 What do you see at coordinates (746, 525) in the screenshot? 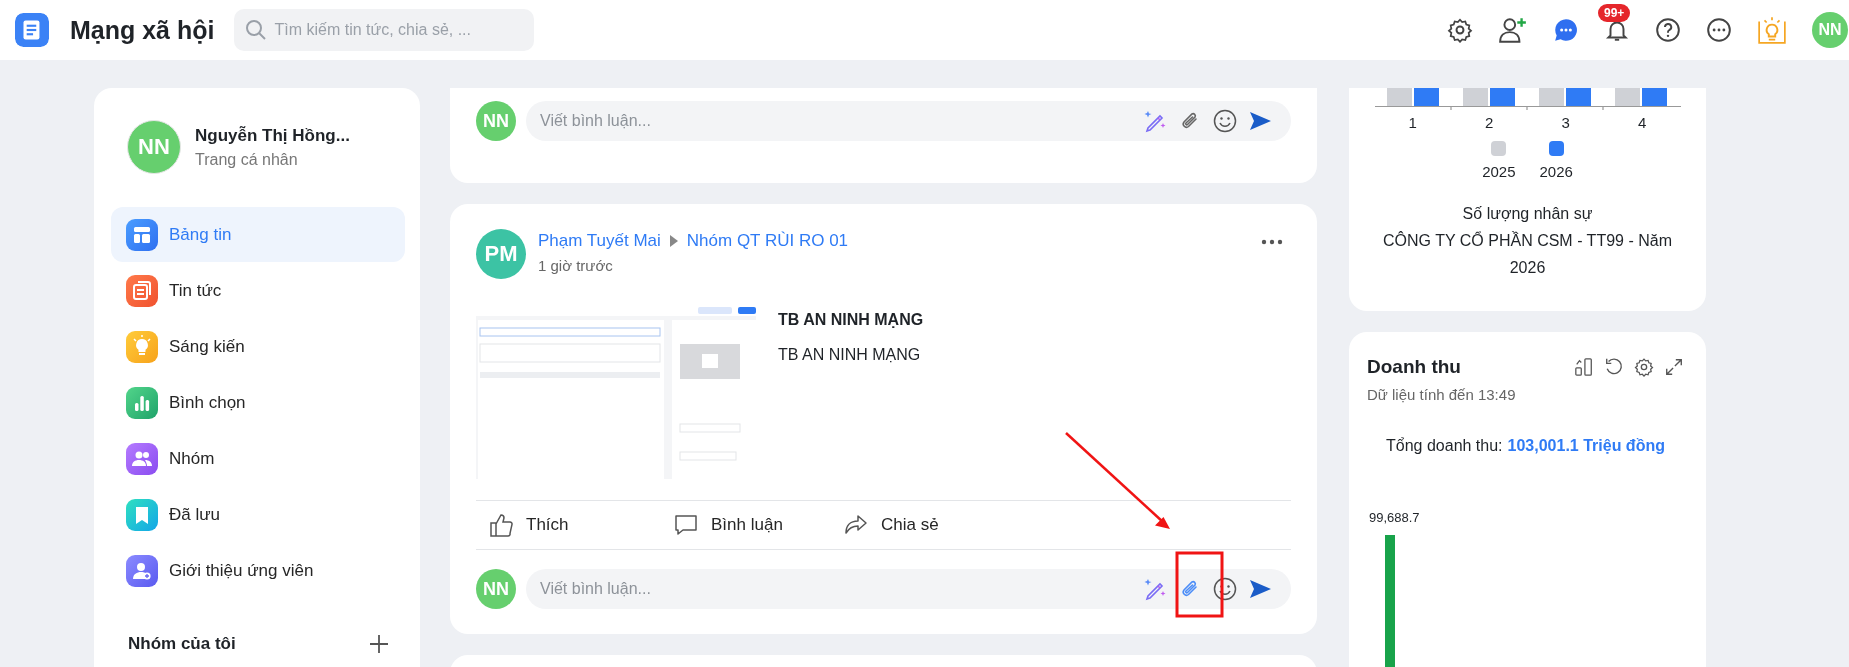
I see `comment-button: Bình luận` at bounding box center [746, 525].